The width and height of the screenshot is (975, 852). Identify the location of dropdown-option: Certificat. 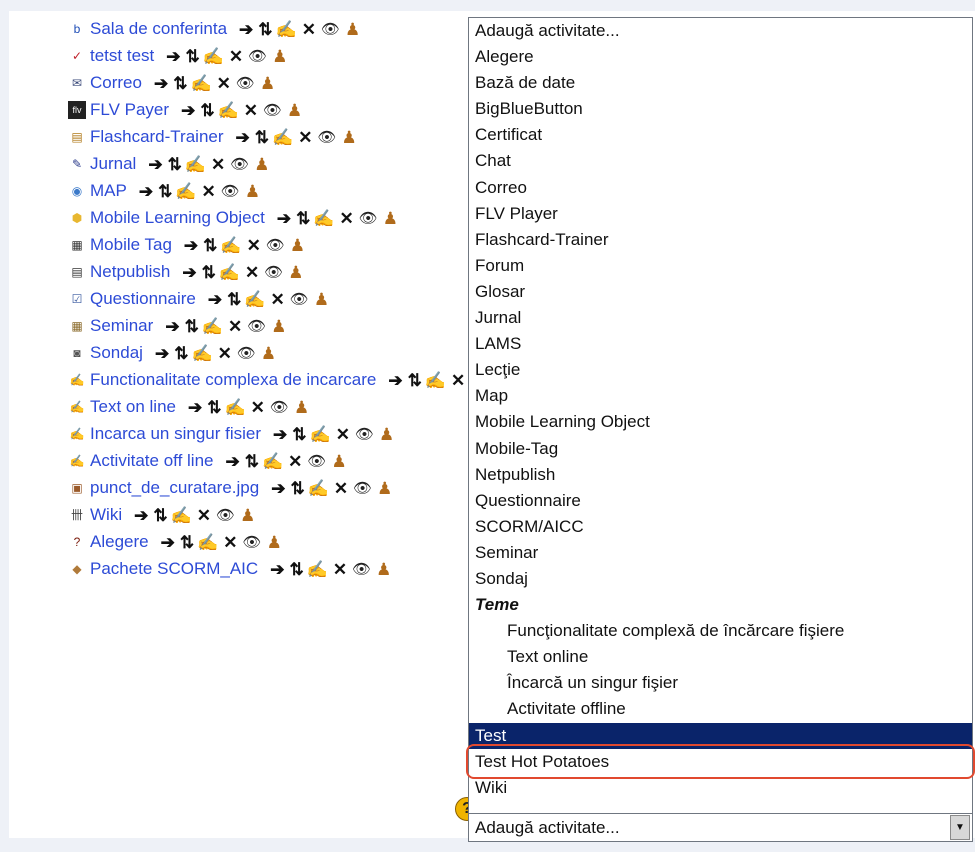
(720, 135).